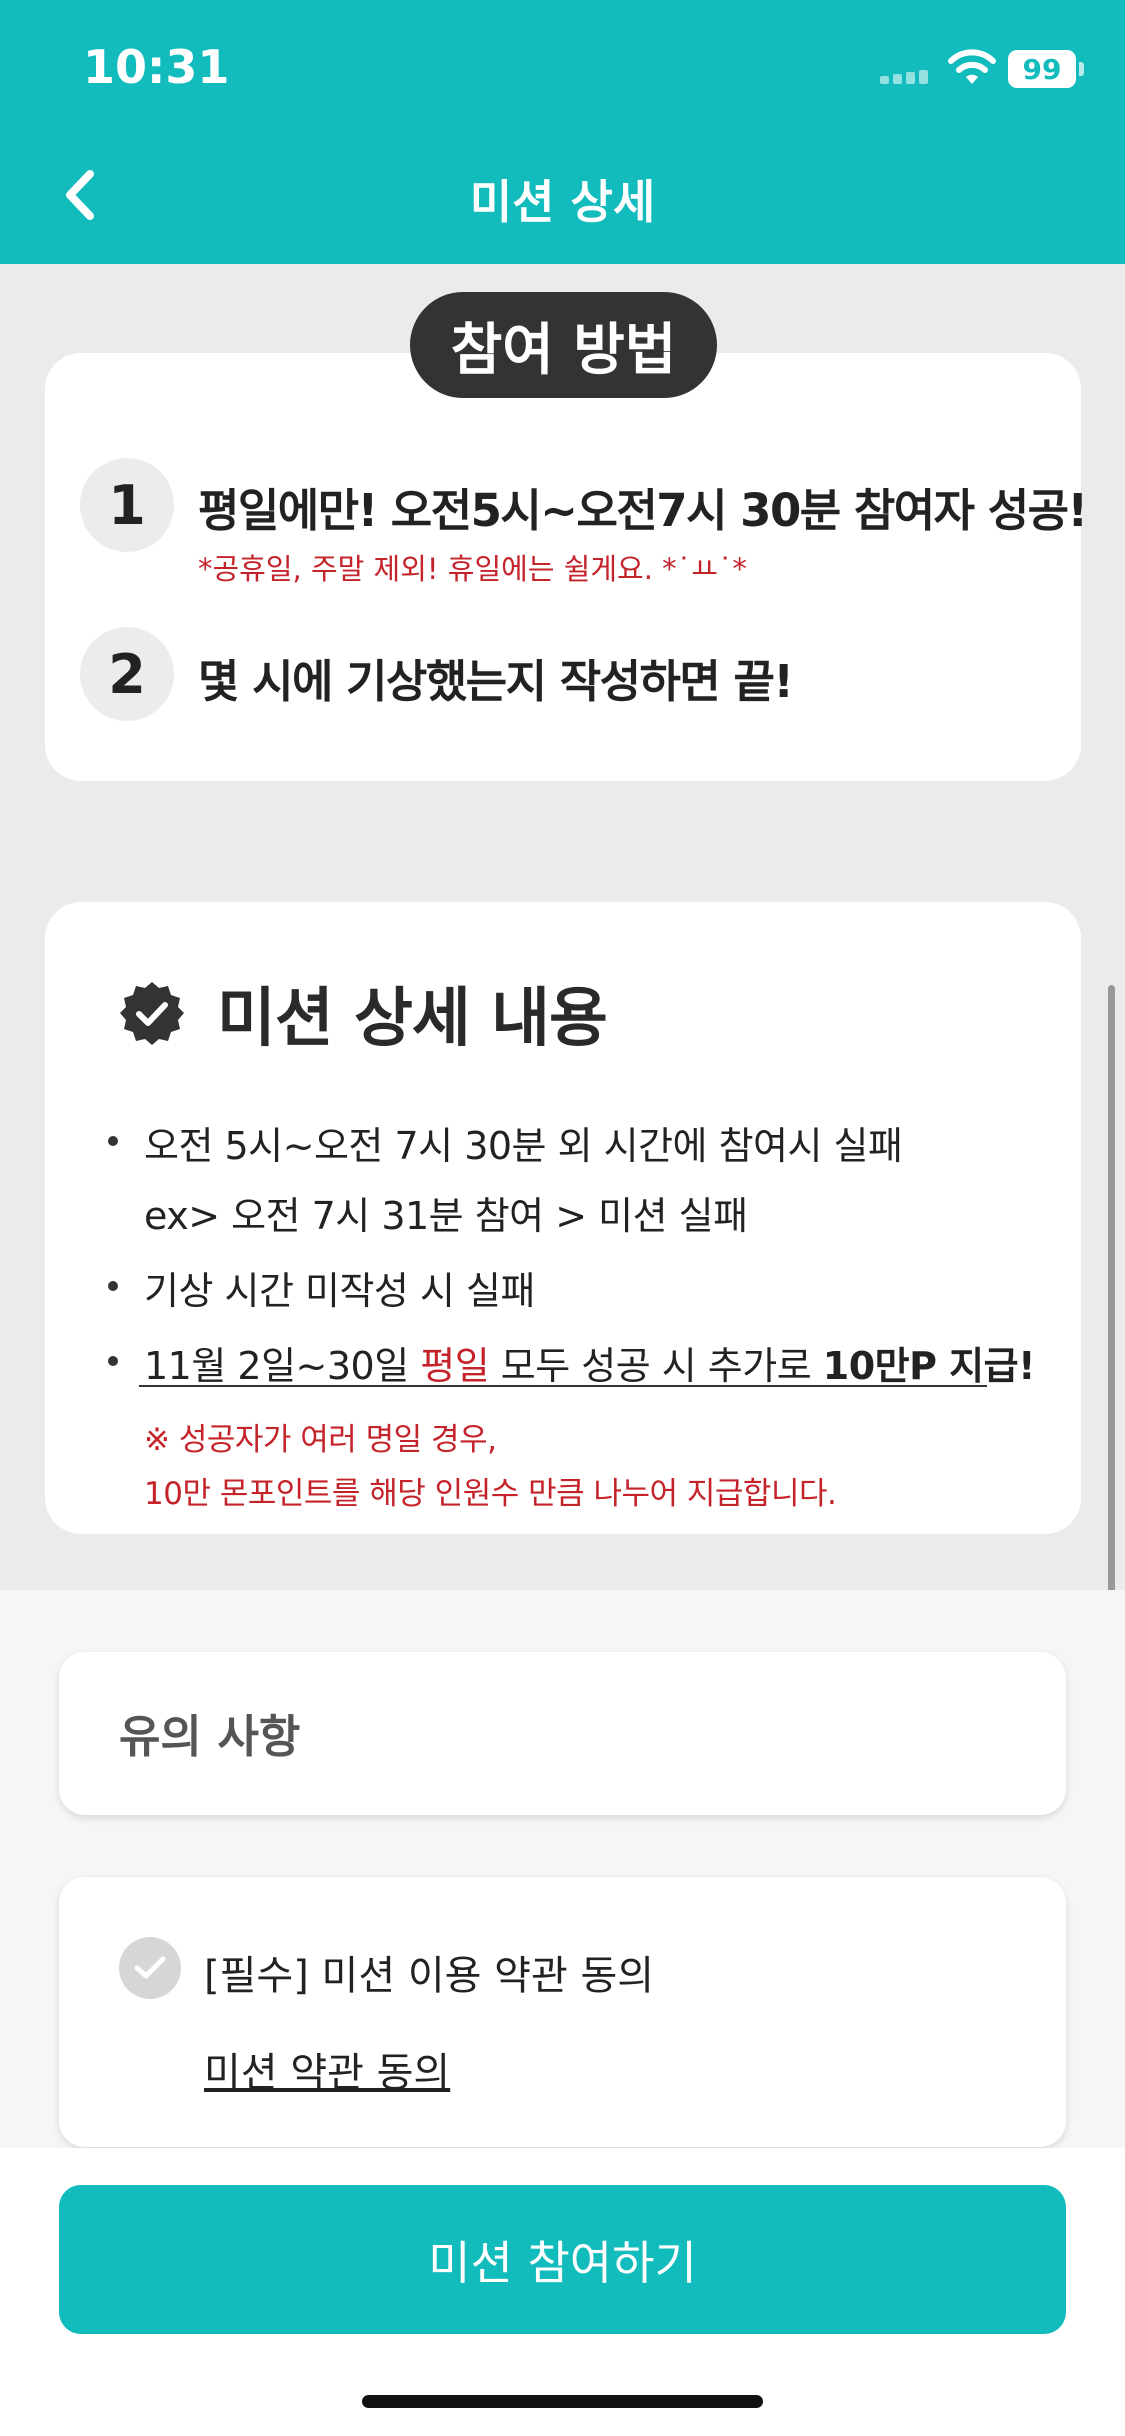  What do you see at coordinates (972, 66) in the screenshot?
I see `wifi-icon` at bounding box center [972, 66].